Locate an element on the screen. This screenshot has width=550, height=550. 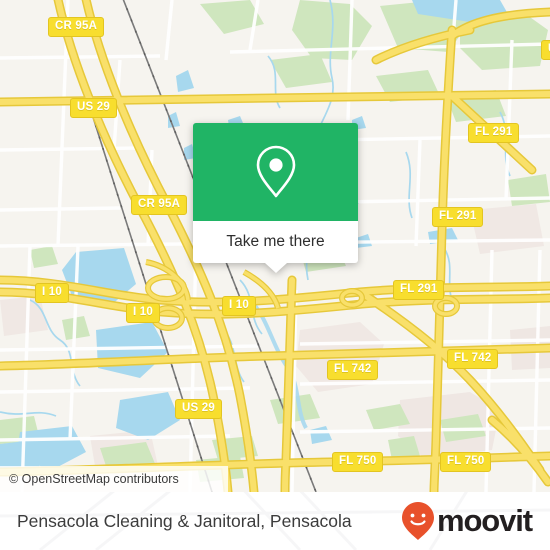
moovit-logo: moovit is located at coordinates (467, 521).